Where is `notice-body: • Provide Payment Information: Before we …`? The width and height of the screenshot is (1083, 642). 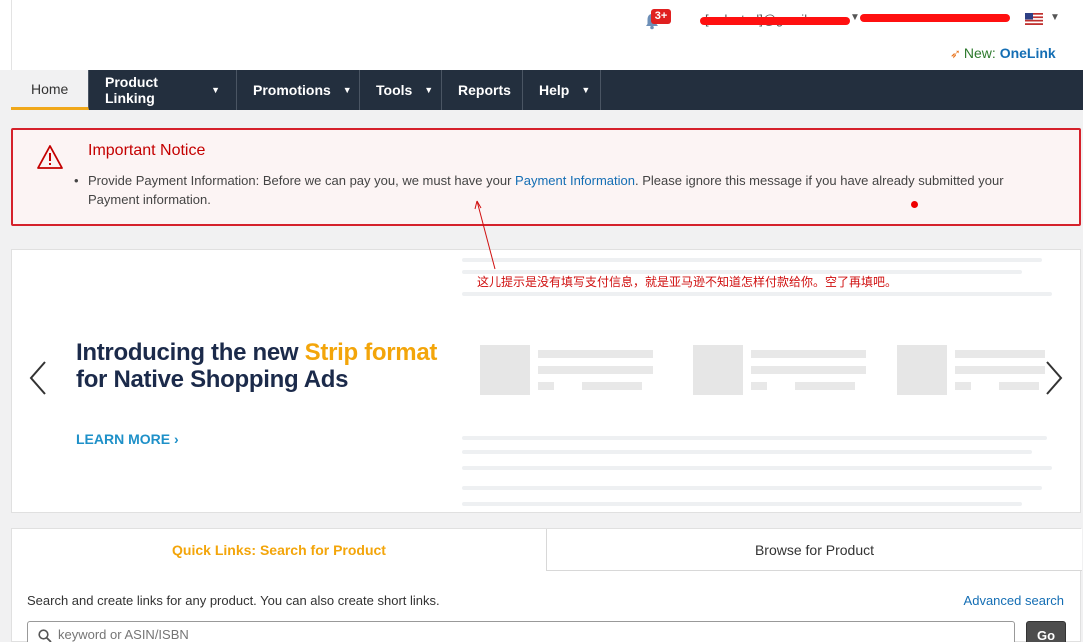
notice-body: • Provide Payment Information: Before we … is located at coordinates (561, 190).